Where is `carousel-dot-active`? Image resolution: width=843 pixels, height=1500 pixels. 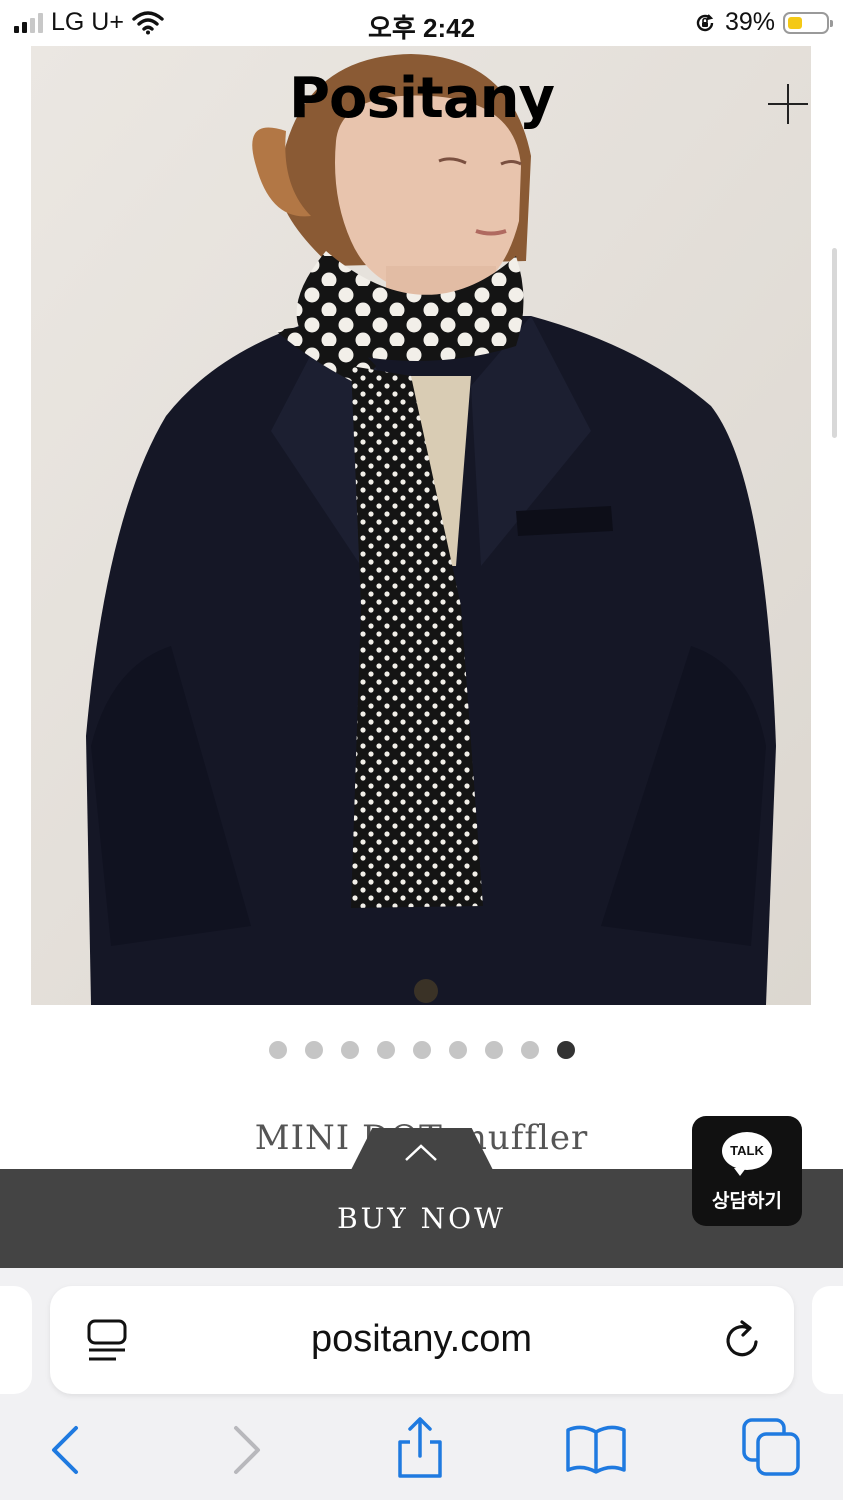
carousel-dot-active is located at coordinates (565, 1050).